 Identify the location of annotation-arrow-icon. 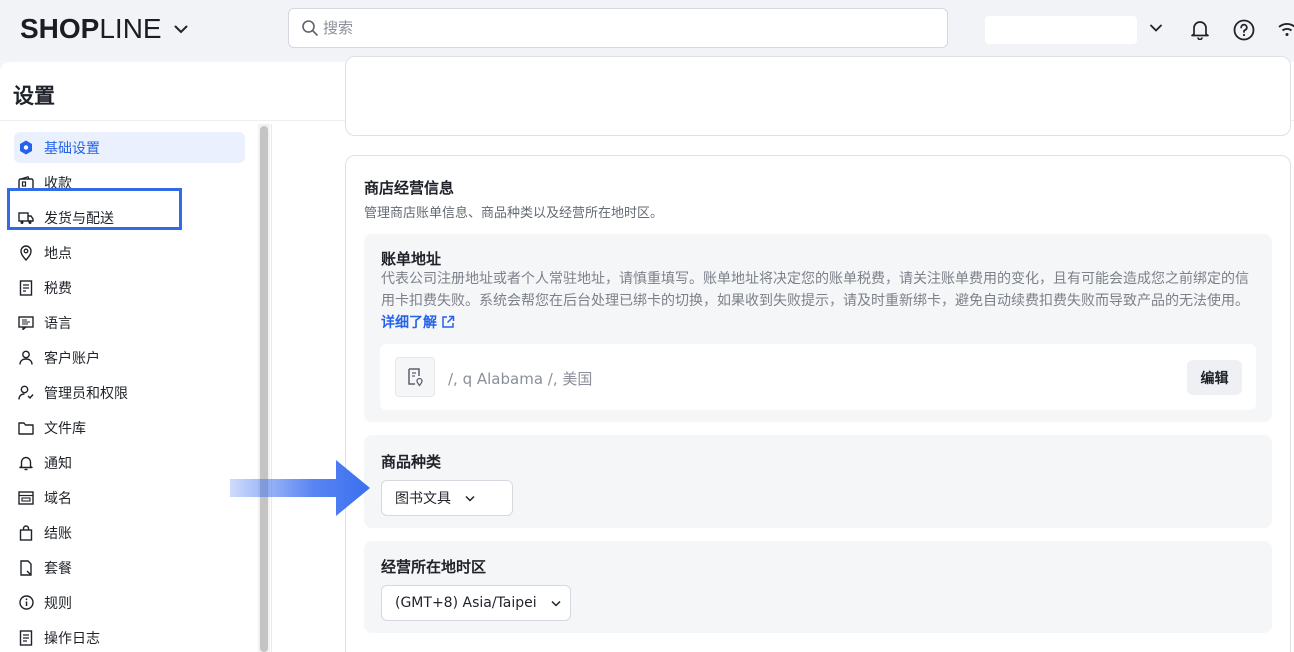
(300, 488).